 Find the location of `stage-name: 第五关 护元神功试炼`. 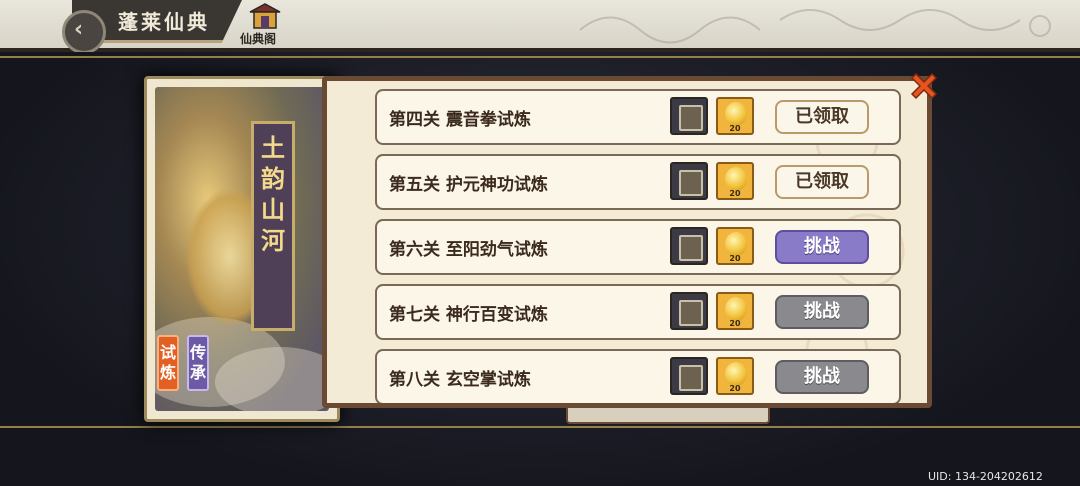

stage-name: 第五关 护元神功试炼 is located at coordinates (468, 185).